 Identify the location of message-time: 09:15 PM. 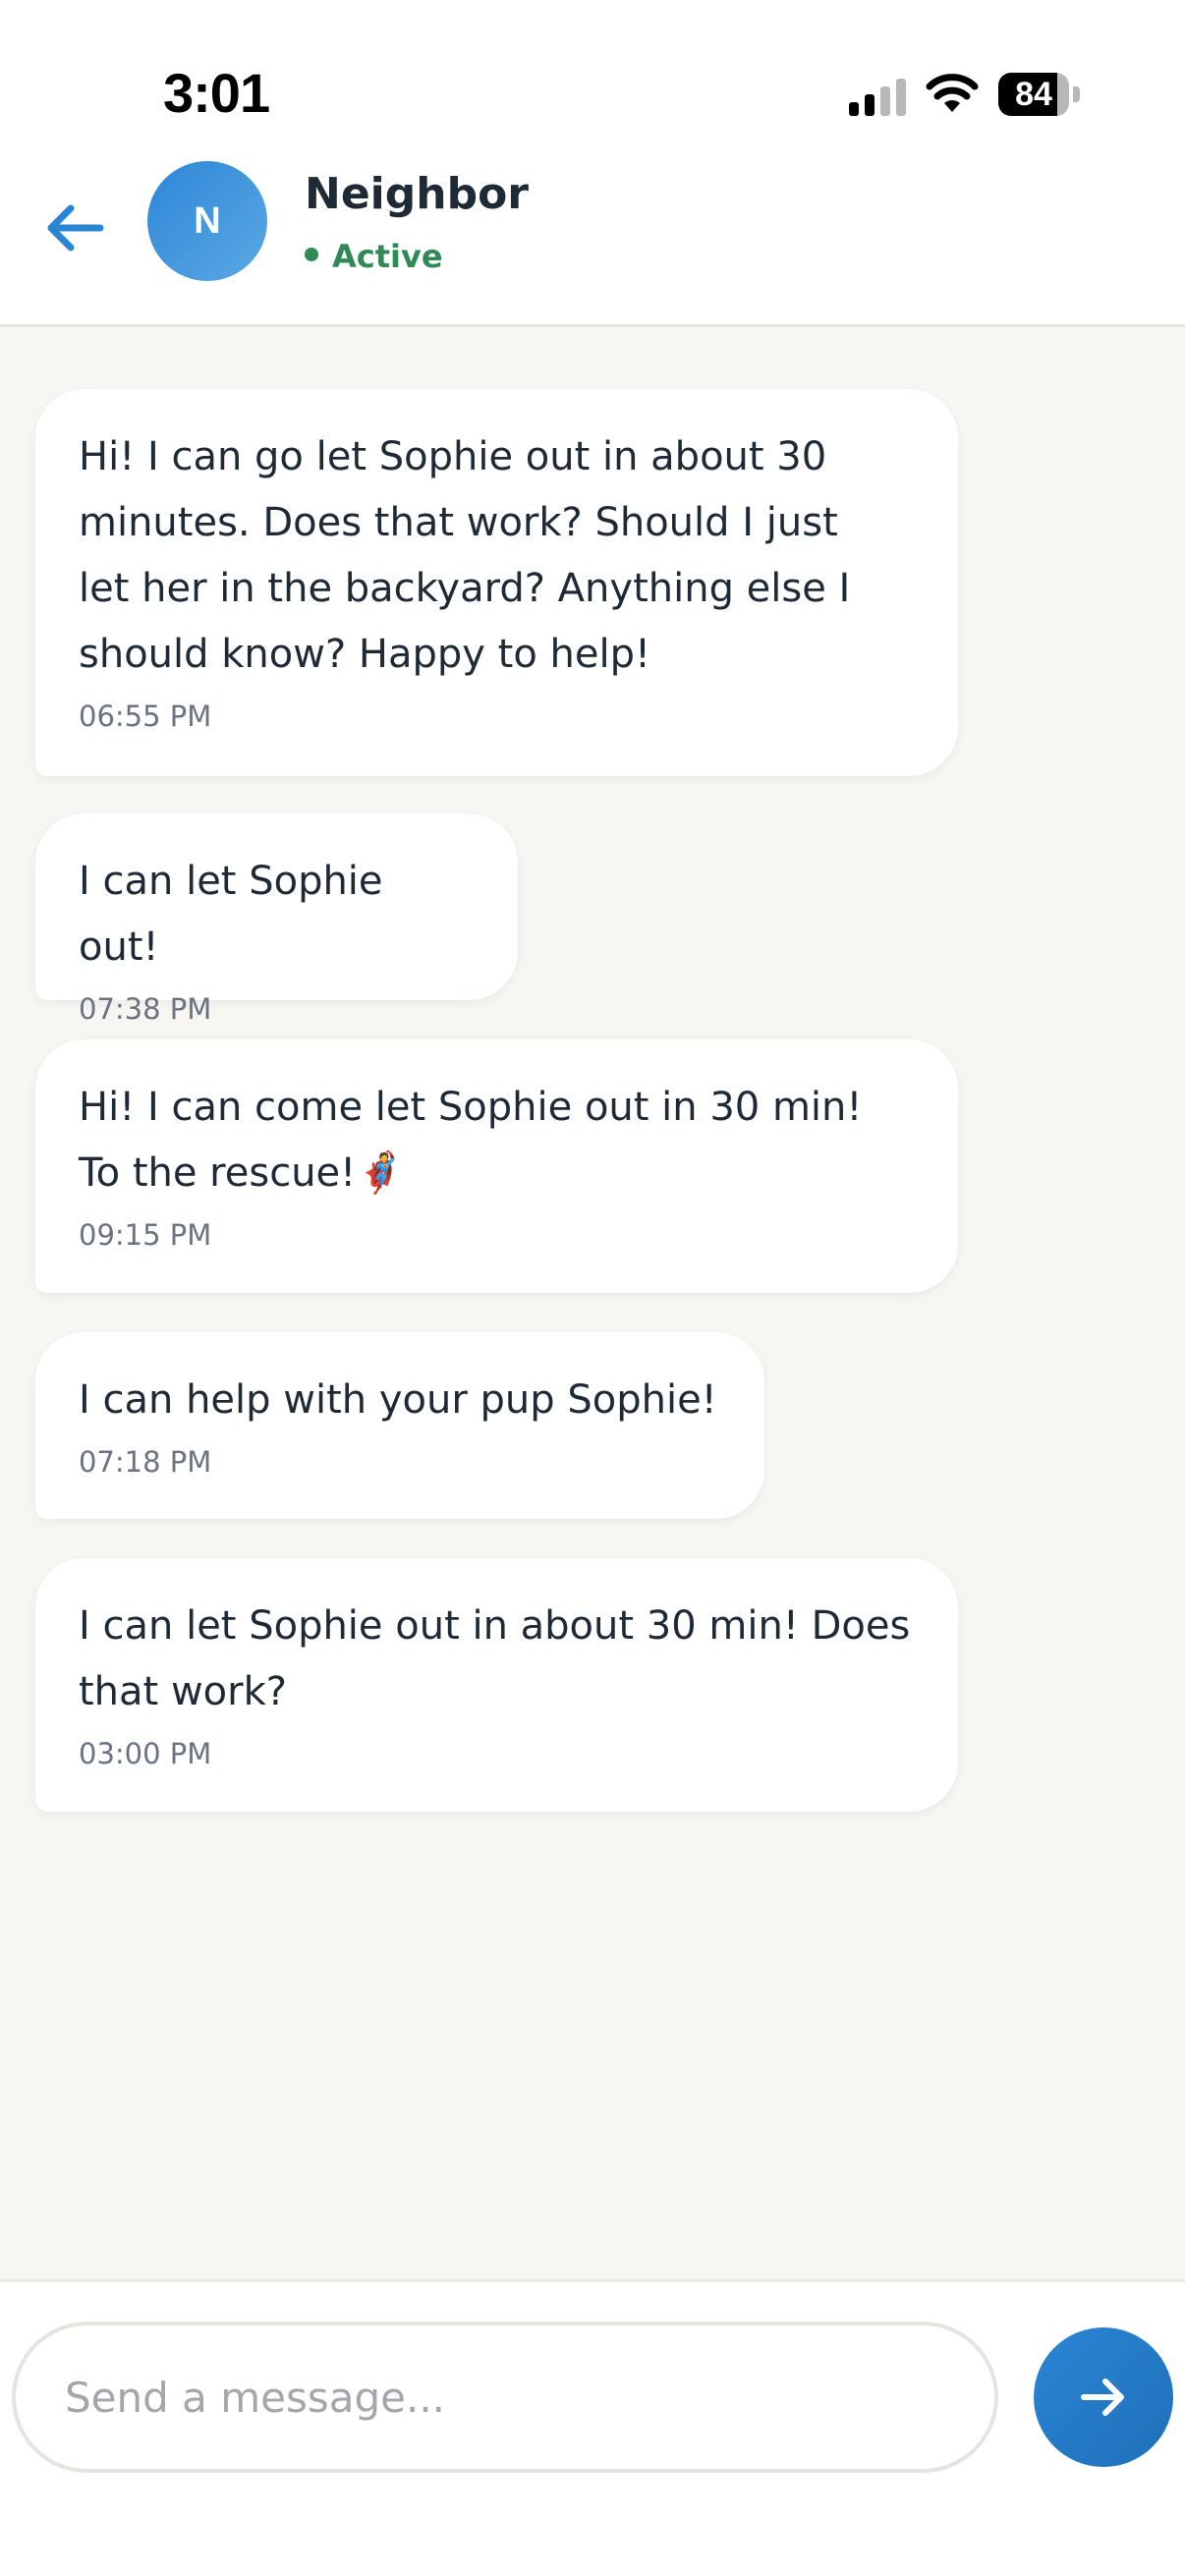
(146, 1235).